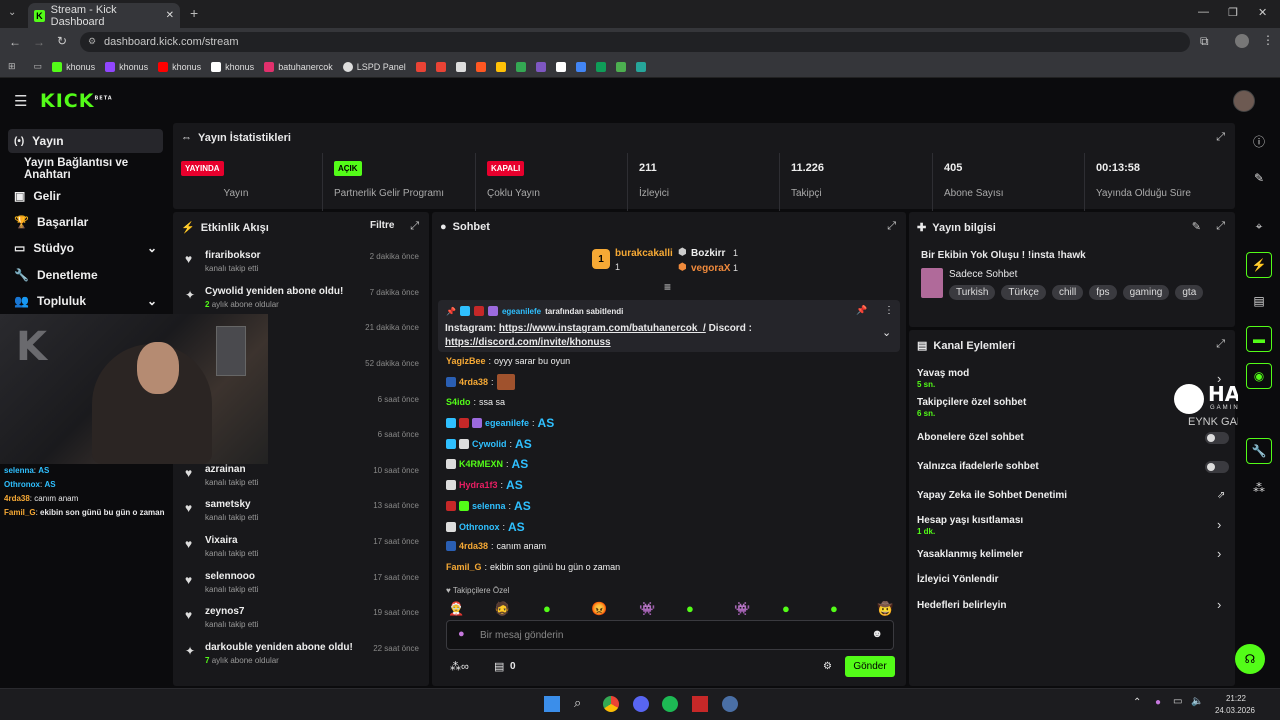  I want to click on bookmark-twitch: khonus, so click(126, 66).